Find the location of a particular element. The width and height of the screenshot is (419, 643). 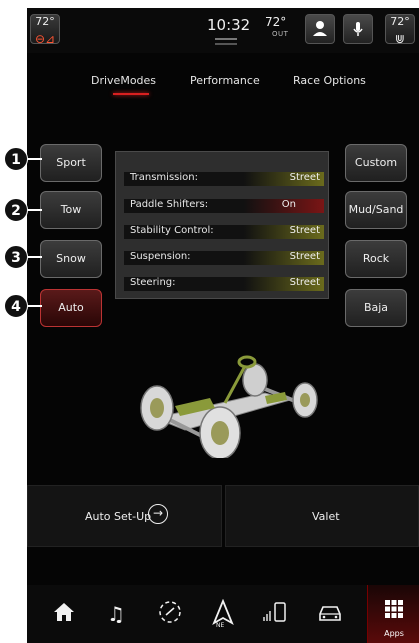

profile-button is located at coordinates (320, 29).